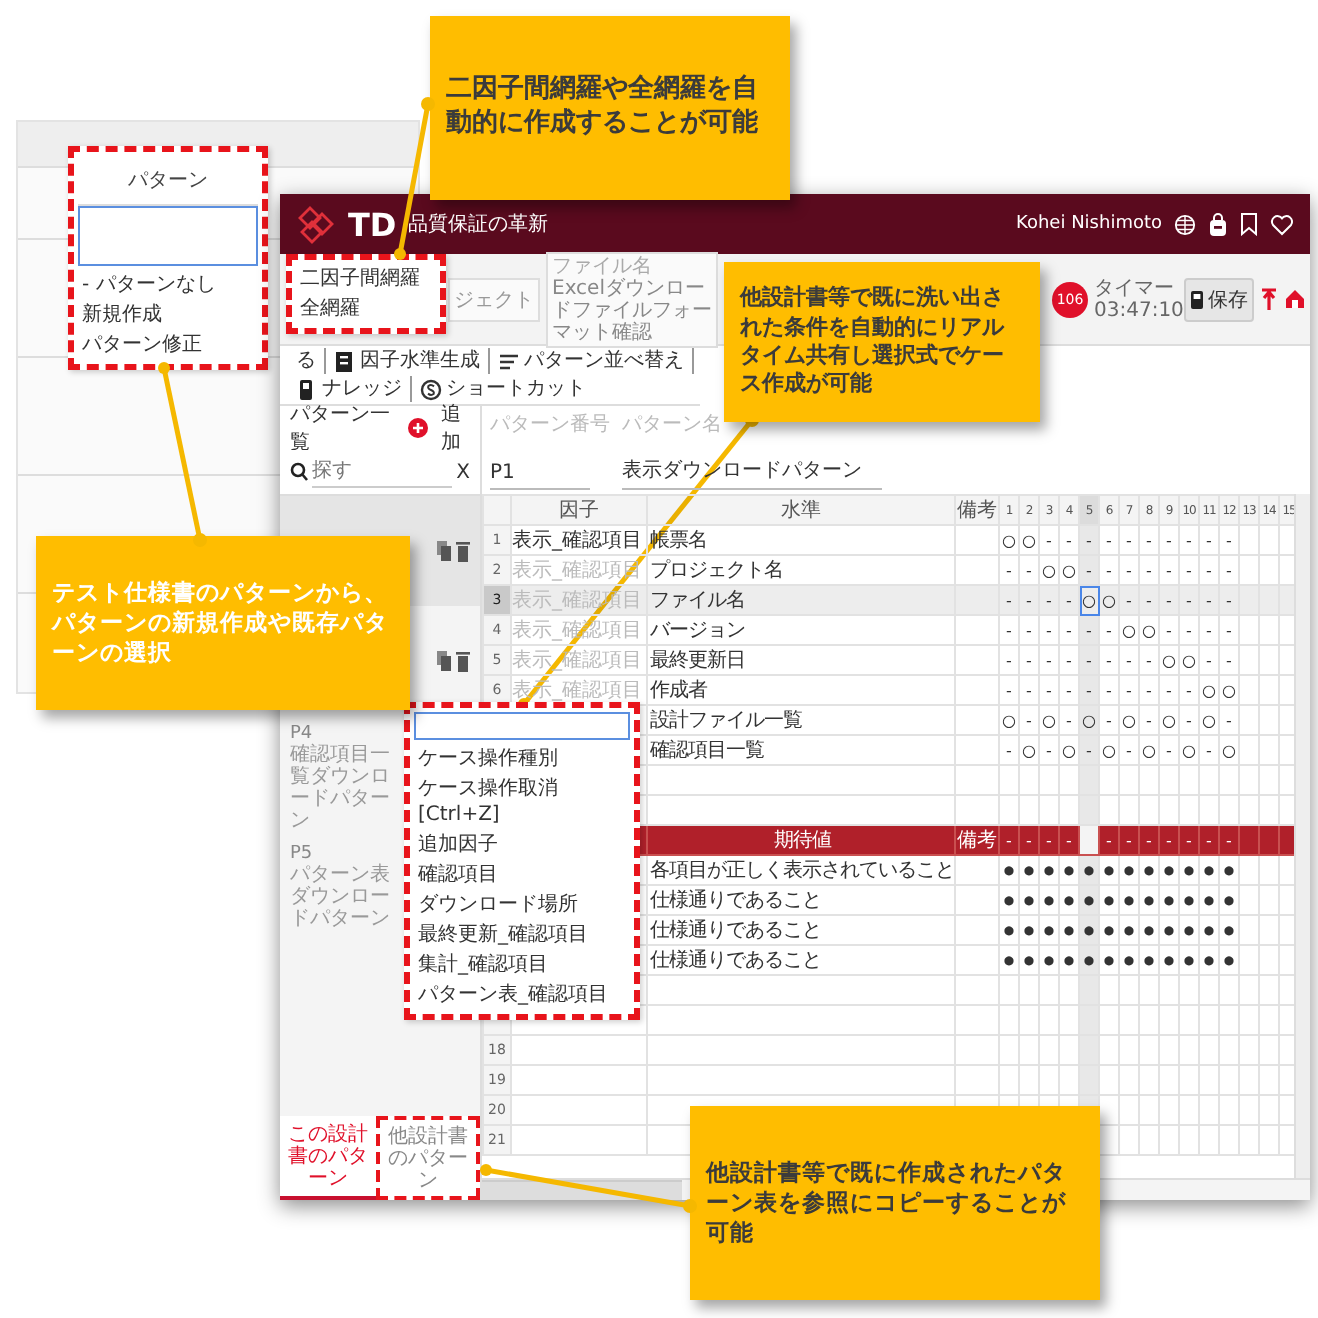 This screenshot has width=1318, height=1318. What do you see at coordinates (366, 279) in the screenshot?
I see `menu-option: 二因子間網羅` at bounding box center [366, 279].